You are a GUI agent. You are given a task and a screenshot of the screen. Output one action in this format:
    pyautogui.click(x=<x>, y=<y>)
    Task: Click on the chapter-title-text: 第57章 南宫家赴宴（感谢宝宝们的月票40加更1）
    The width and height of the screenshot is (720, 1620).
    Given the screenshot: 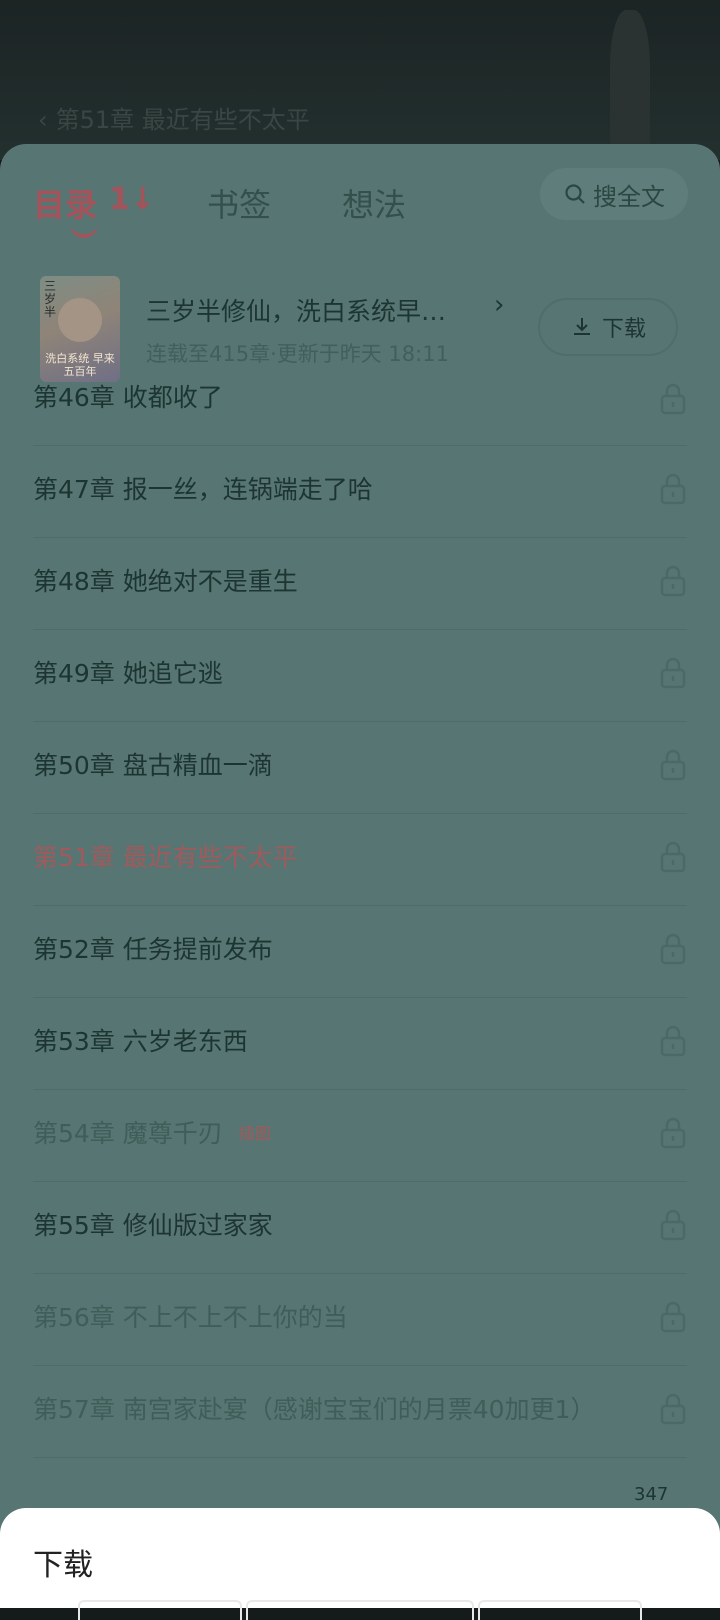 What is the action you would take?
    pyautogui.click(x=314, y=1409)
    